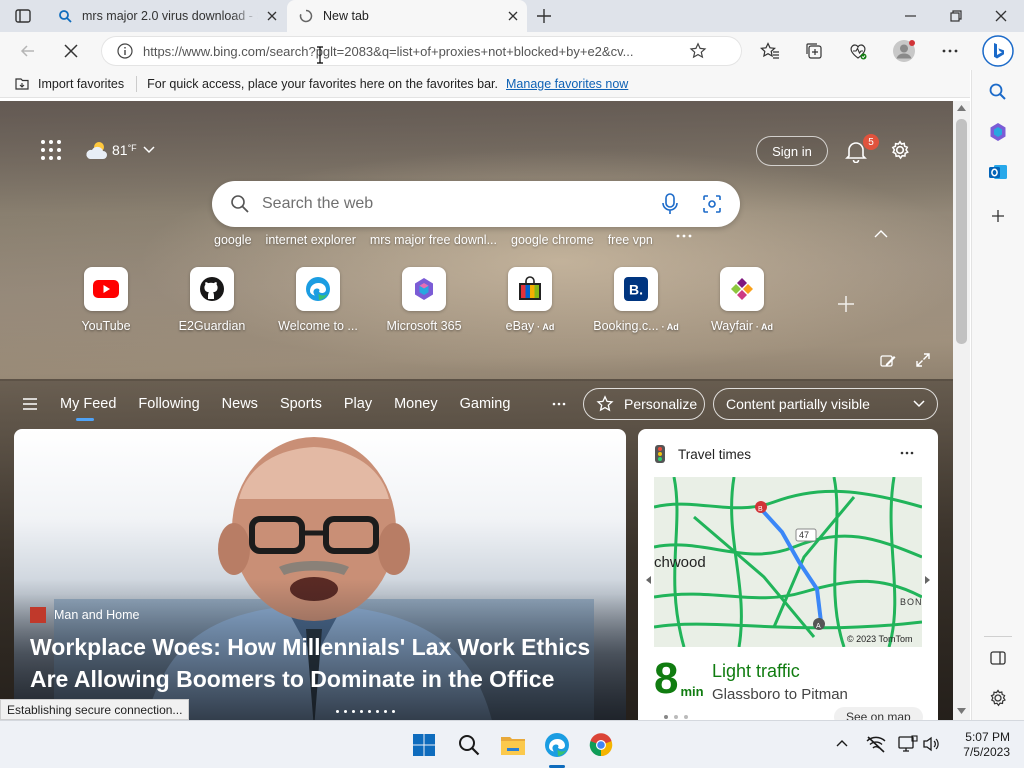 Image resolution: width=1024 pixels, height=768 pixels. I want to click on card-pager-dots, so click(676, 717).